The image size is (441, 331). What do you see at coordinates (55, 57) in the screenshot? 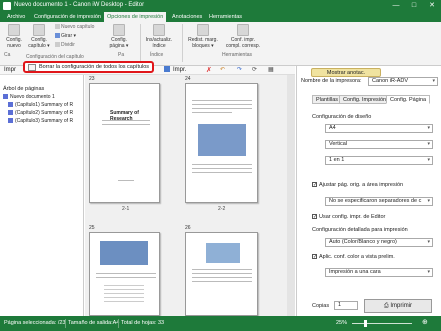
I see `chapter-group-label: Configuración del capítulo` at bounding box center [55, 57].